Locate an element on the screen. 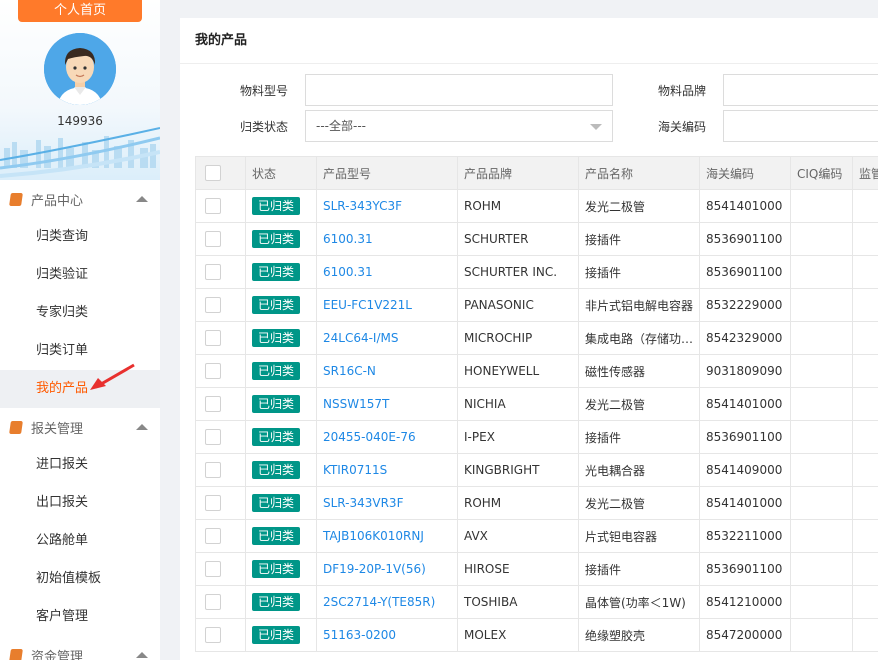 The image size is (878, 660). avatar is located at coordinates (80, 69).